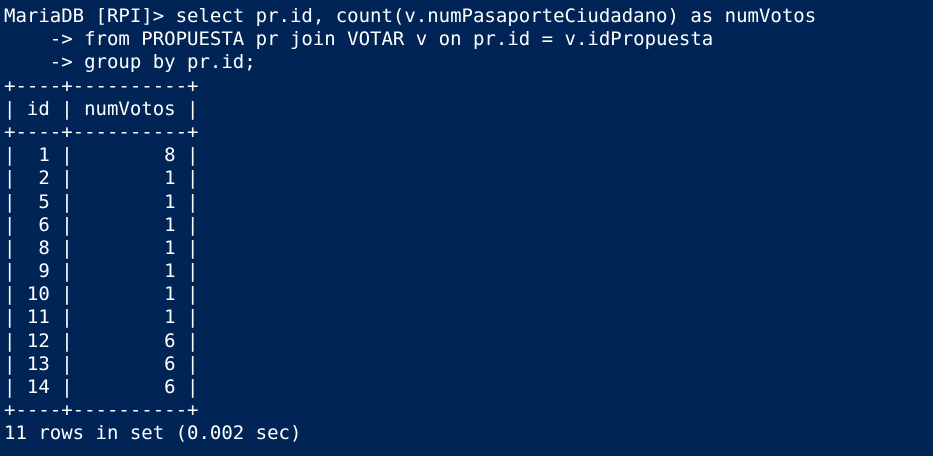 The image size is (933, 456). I want to click on table-row: | 6 | 1 |, so click(101, 224).